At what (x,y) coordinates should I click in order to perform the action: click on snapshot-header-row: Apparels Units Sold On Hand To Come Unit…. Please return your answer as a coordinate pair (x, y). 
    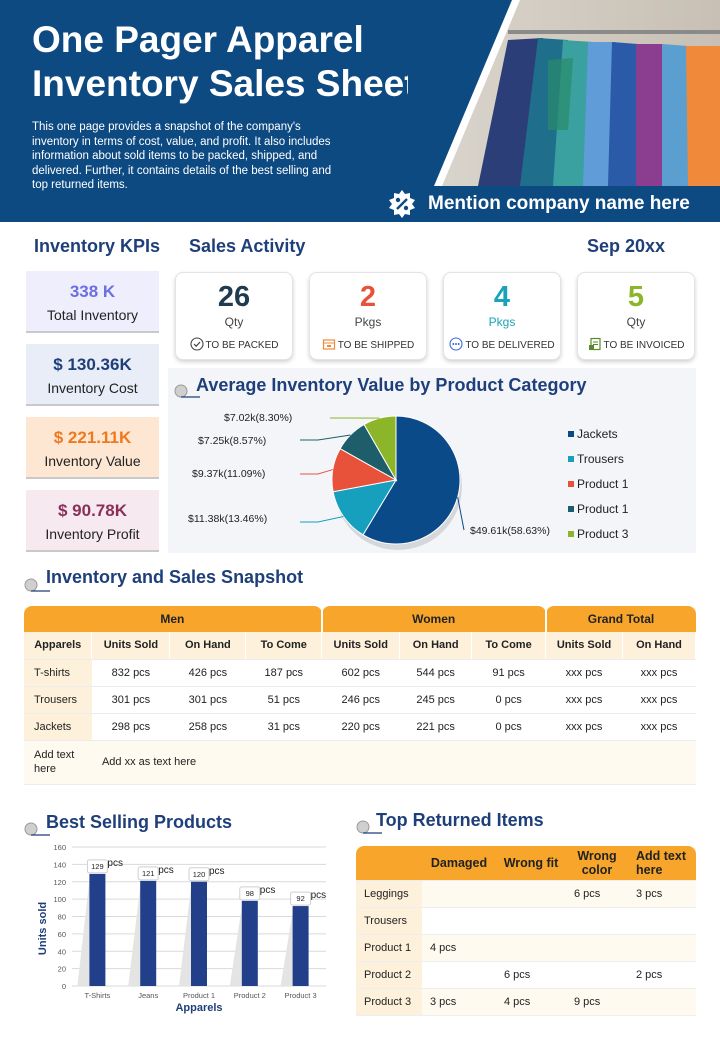
    Looking at the image, I should click on (360, 646).